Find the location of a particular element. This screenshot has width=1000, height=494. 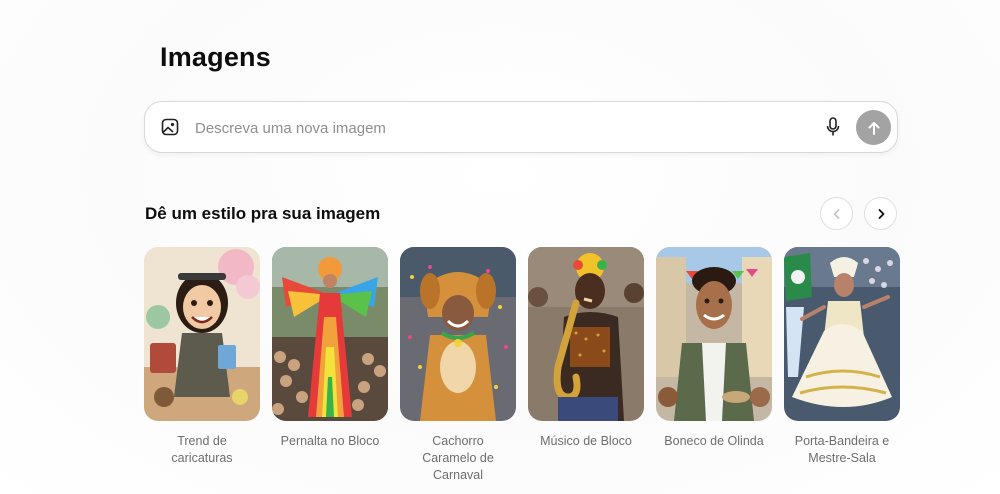

style-card-caricature-trend: Trend de caricaturas is located at coordinates (202, 357).